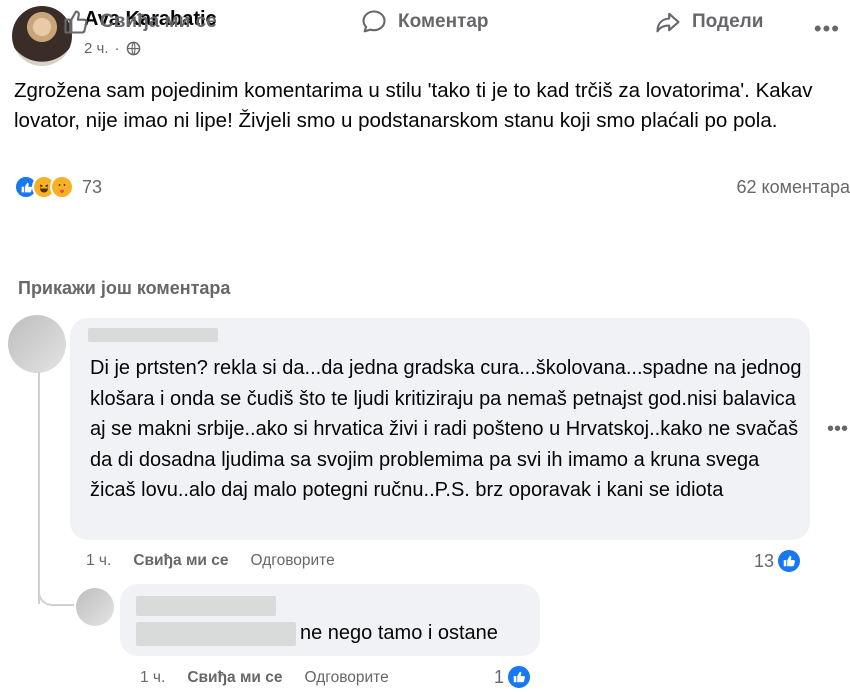 The image size is (850, 692). Describe the element at coordinates (728, 21) in the screenshot. I see `share-label: Подели` at that location.